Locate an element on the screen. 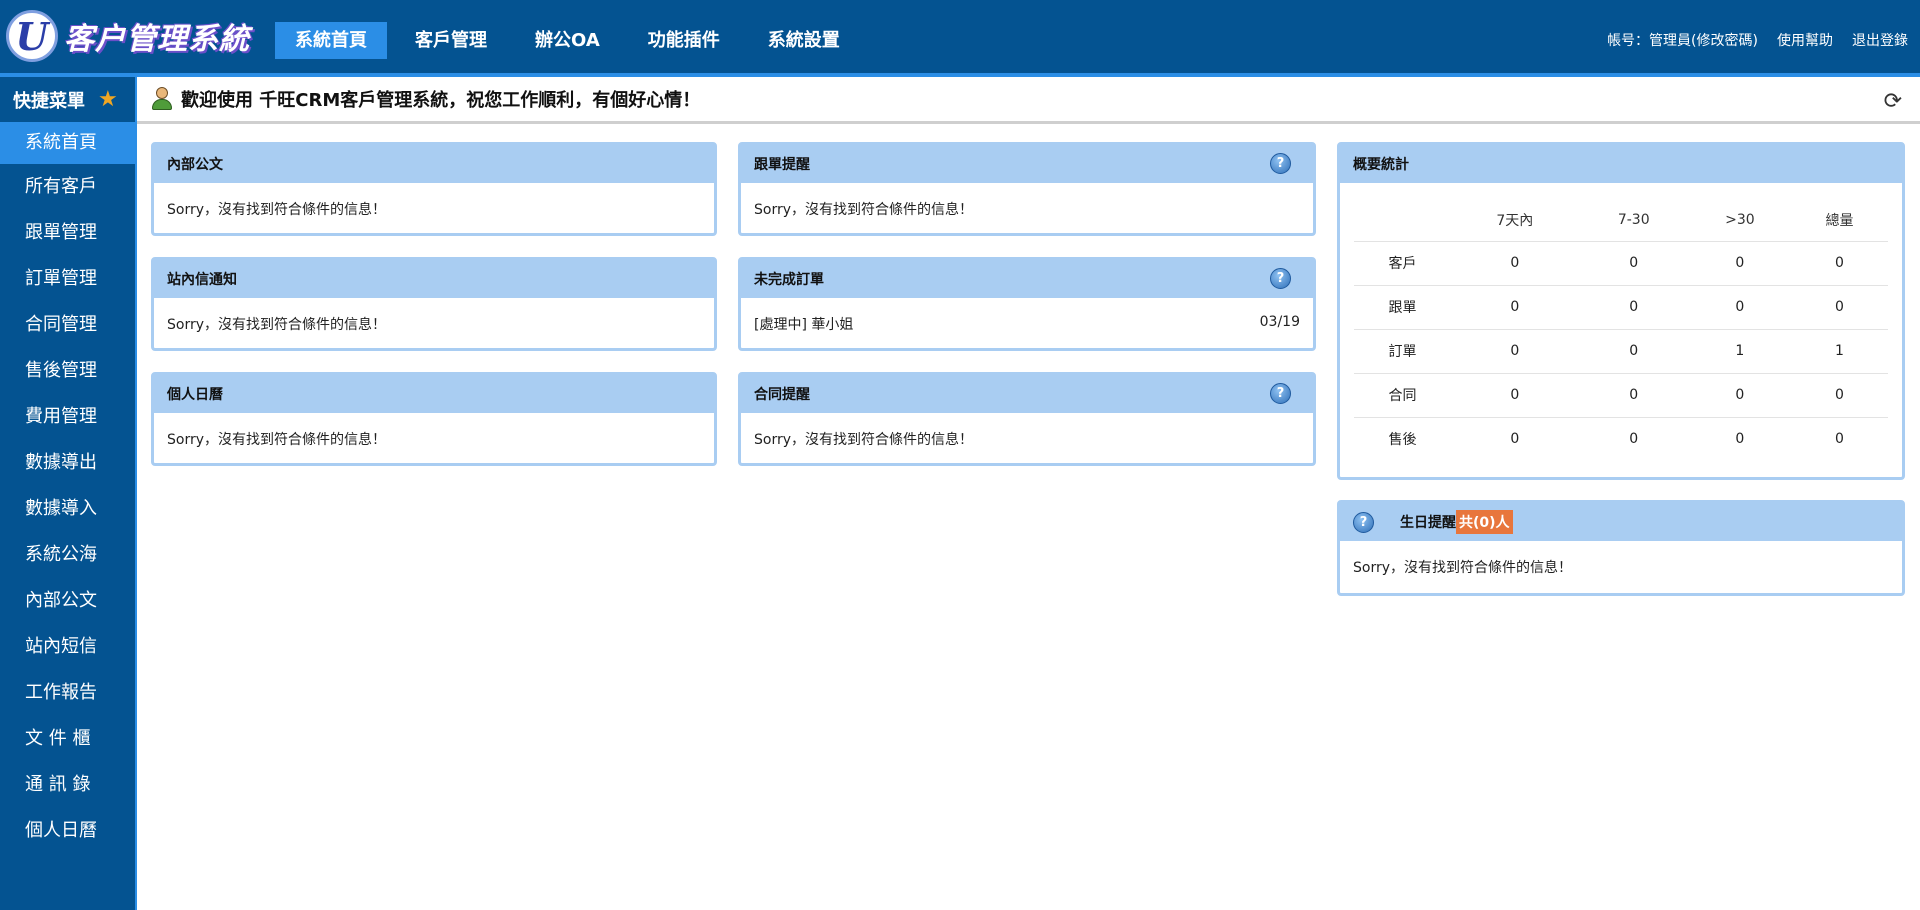 This screenshot has width=1920, height=910. panel-header: 未完成訂單 ? is located at coordinates (1027, 279).